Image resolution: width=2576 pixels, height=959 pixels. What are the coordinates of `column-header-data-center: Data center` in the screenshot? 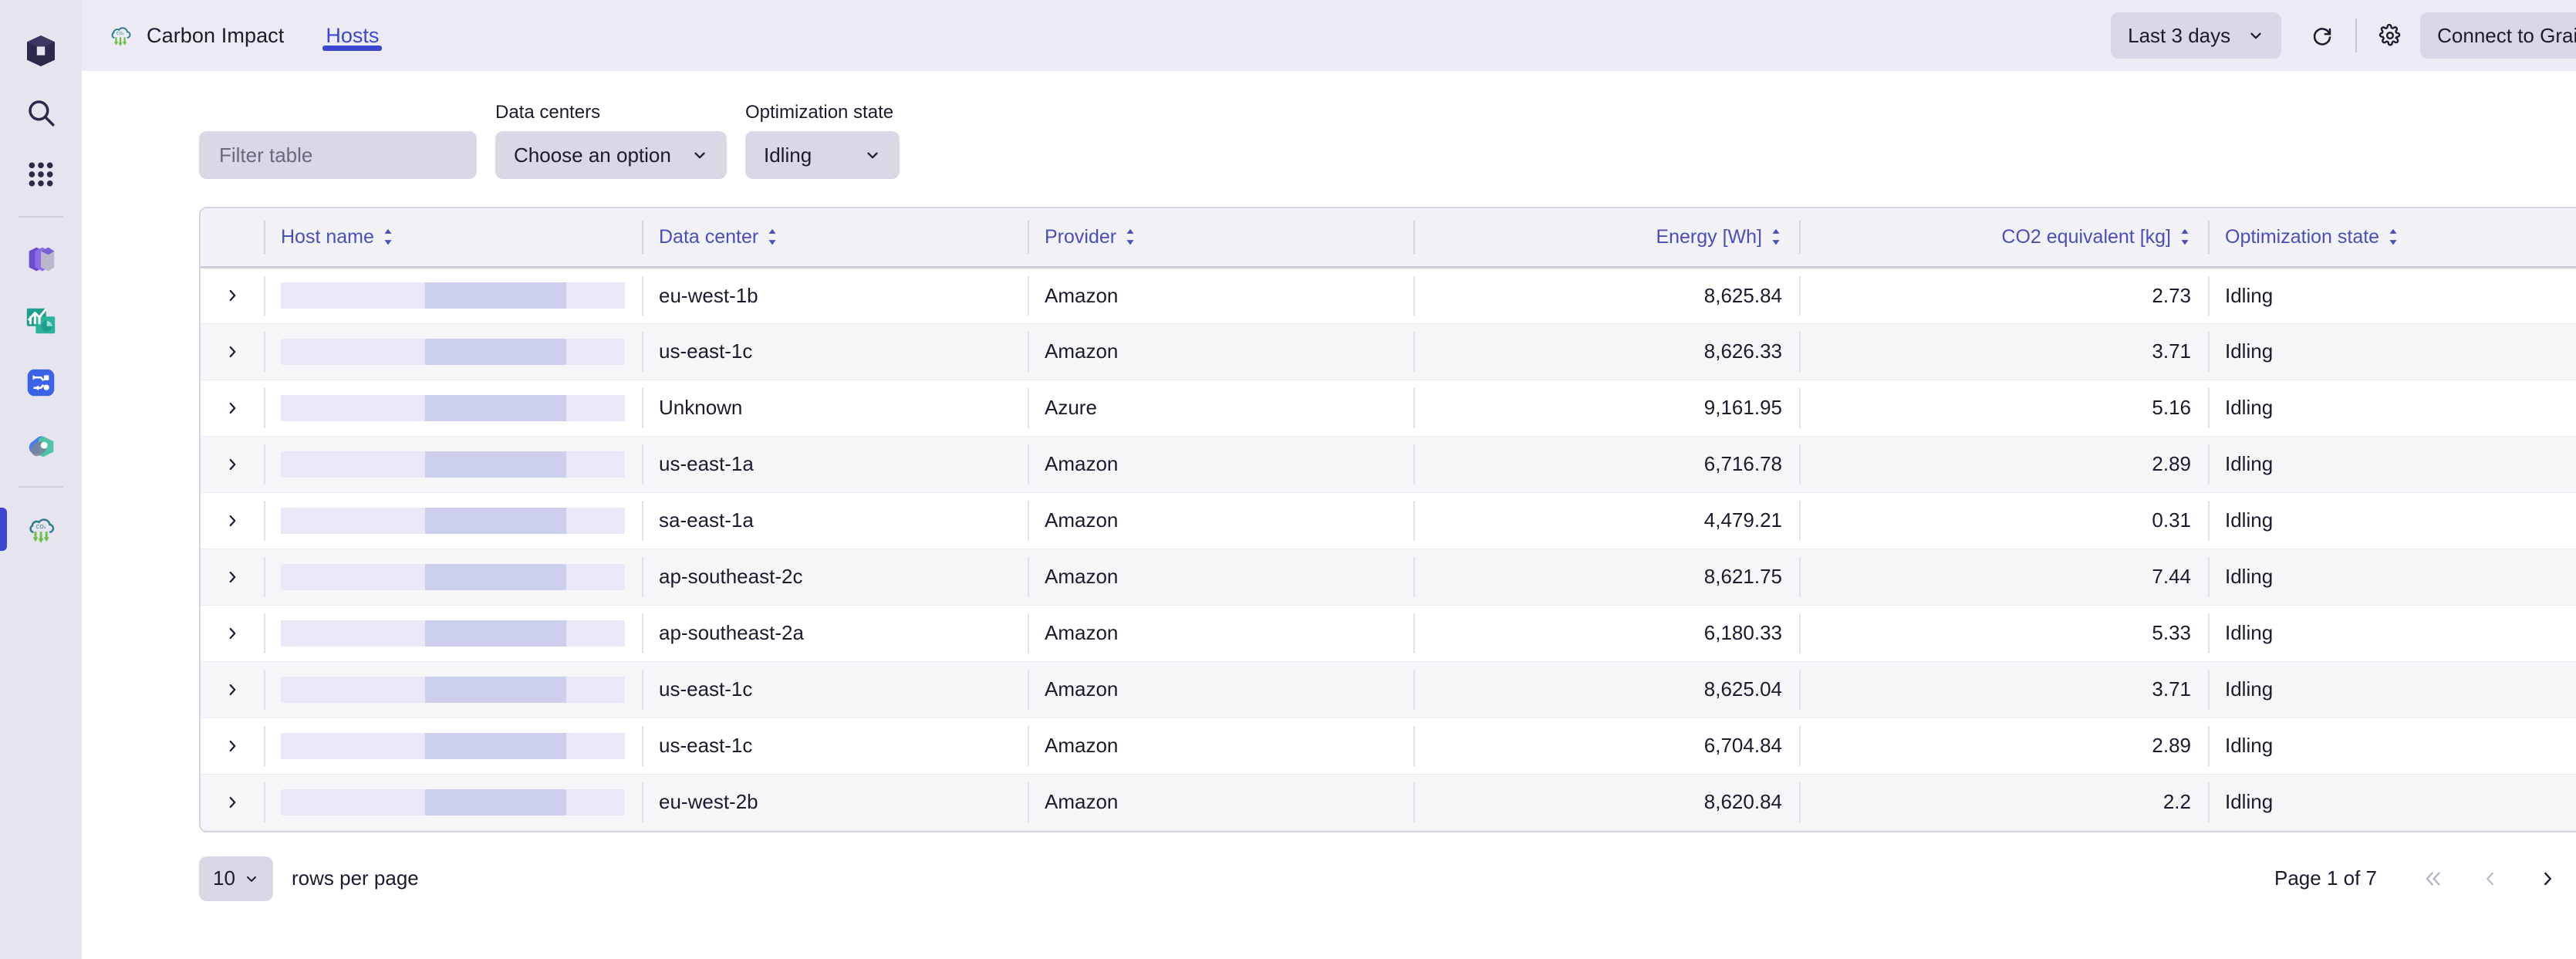 It's located at (835, 238).